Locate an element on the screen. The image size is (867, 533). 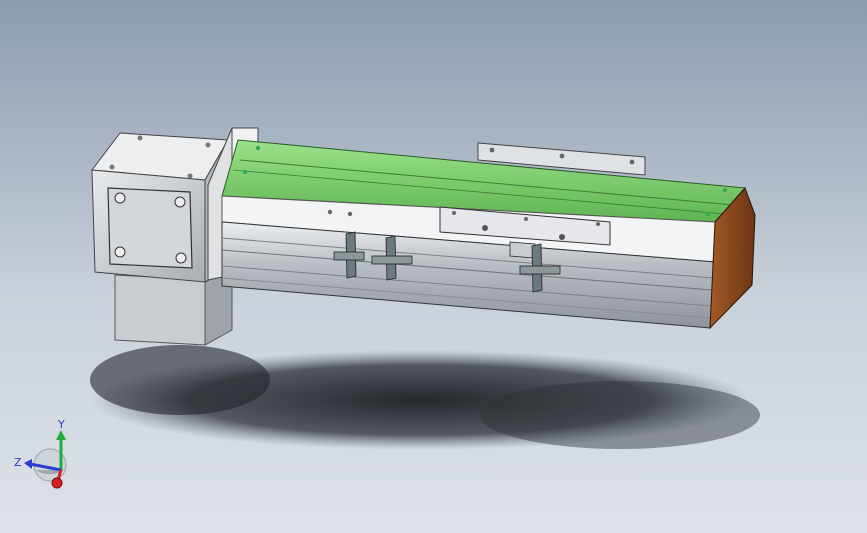
z-axis-label: Z is located at coordinates (18, 462).